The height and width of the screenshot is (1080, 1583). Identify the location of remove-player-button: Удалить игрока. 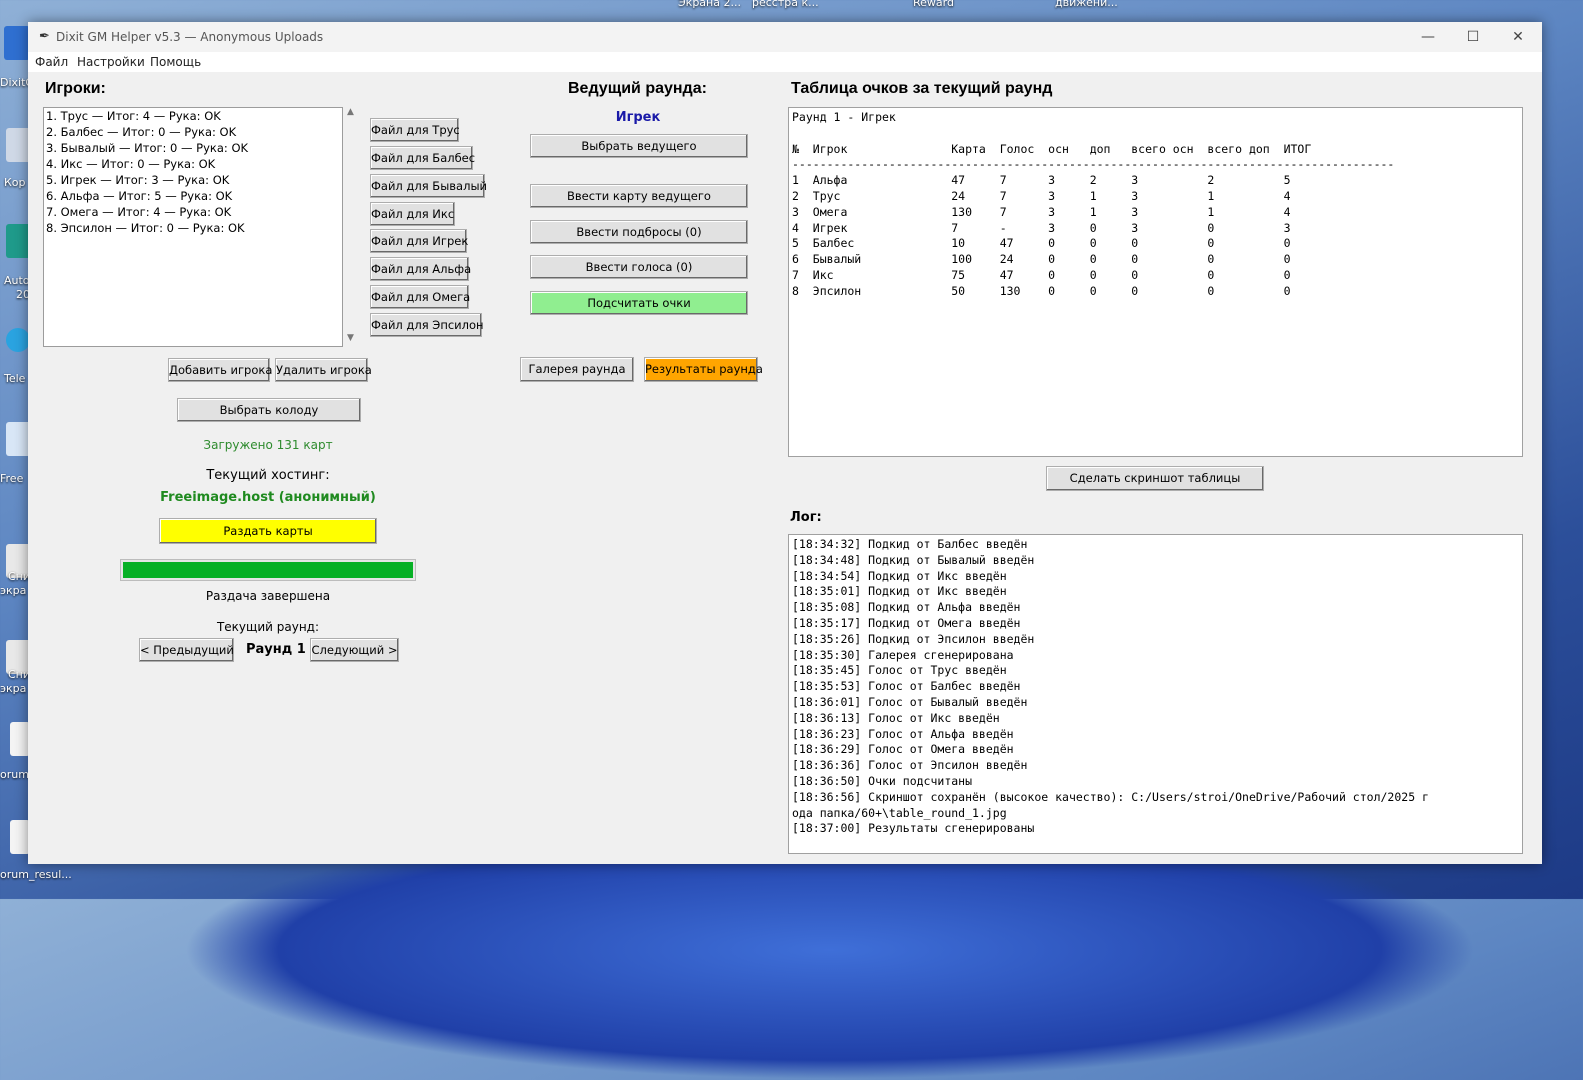
(323, 370).